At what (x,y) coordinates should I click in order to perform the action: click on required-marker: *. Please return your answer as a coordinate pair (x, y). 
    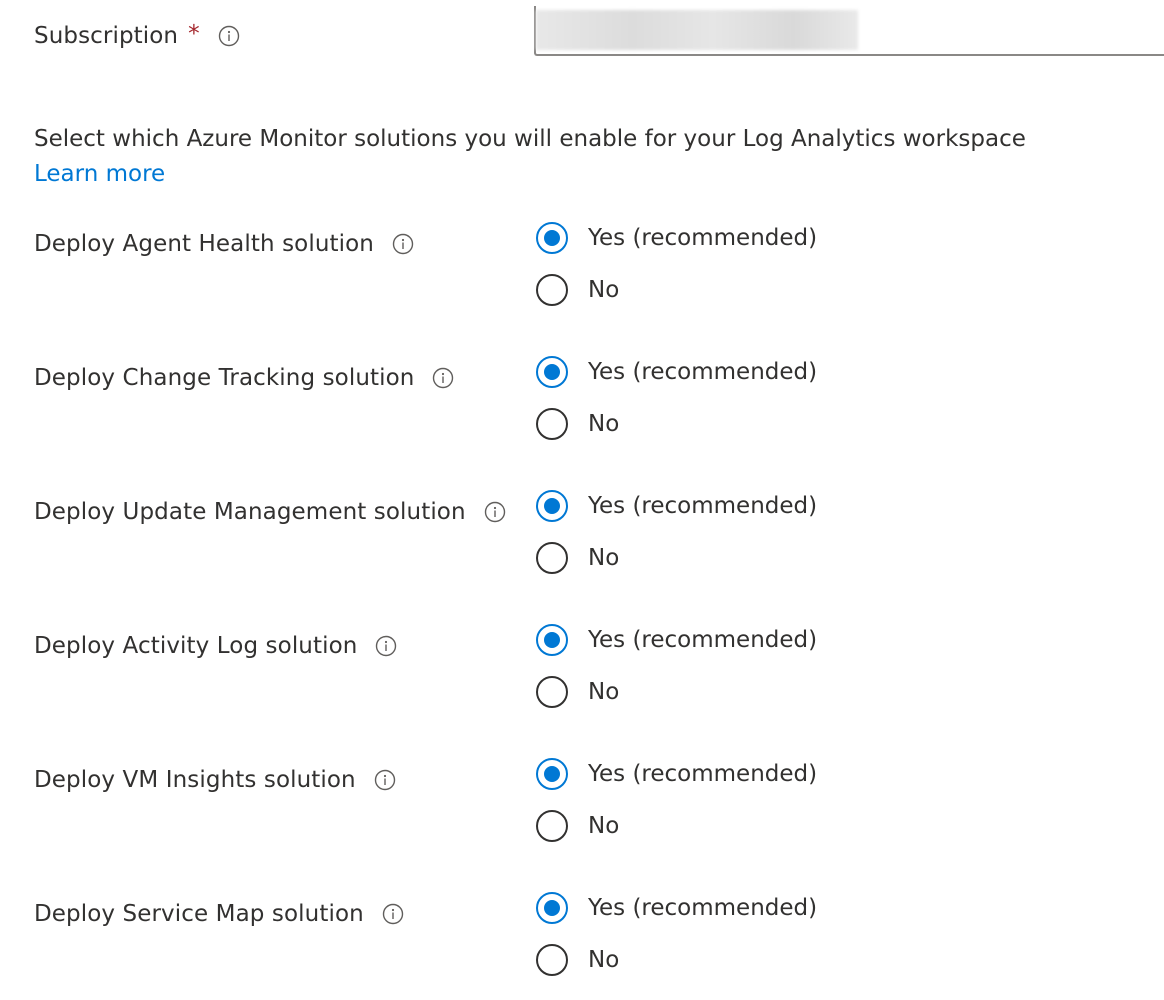
    Looking at the image, I should click on (194, 33).